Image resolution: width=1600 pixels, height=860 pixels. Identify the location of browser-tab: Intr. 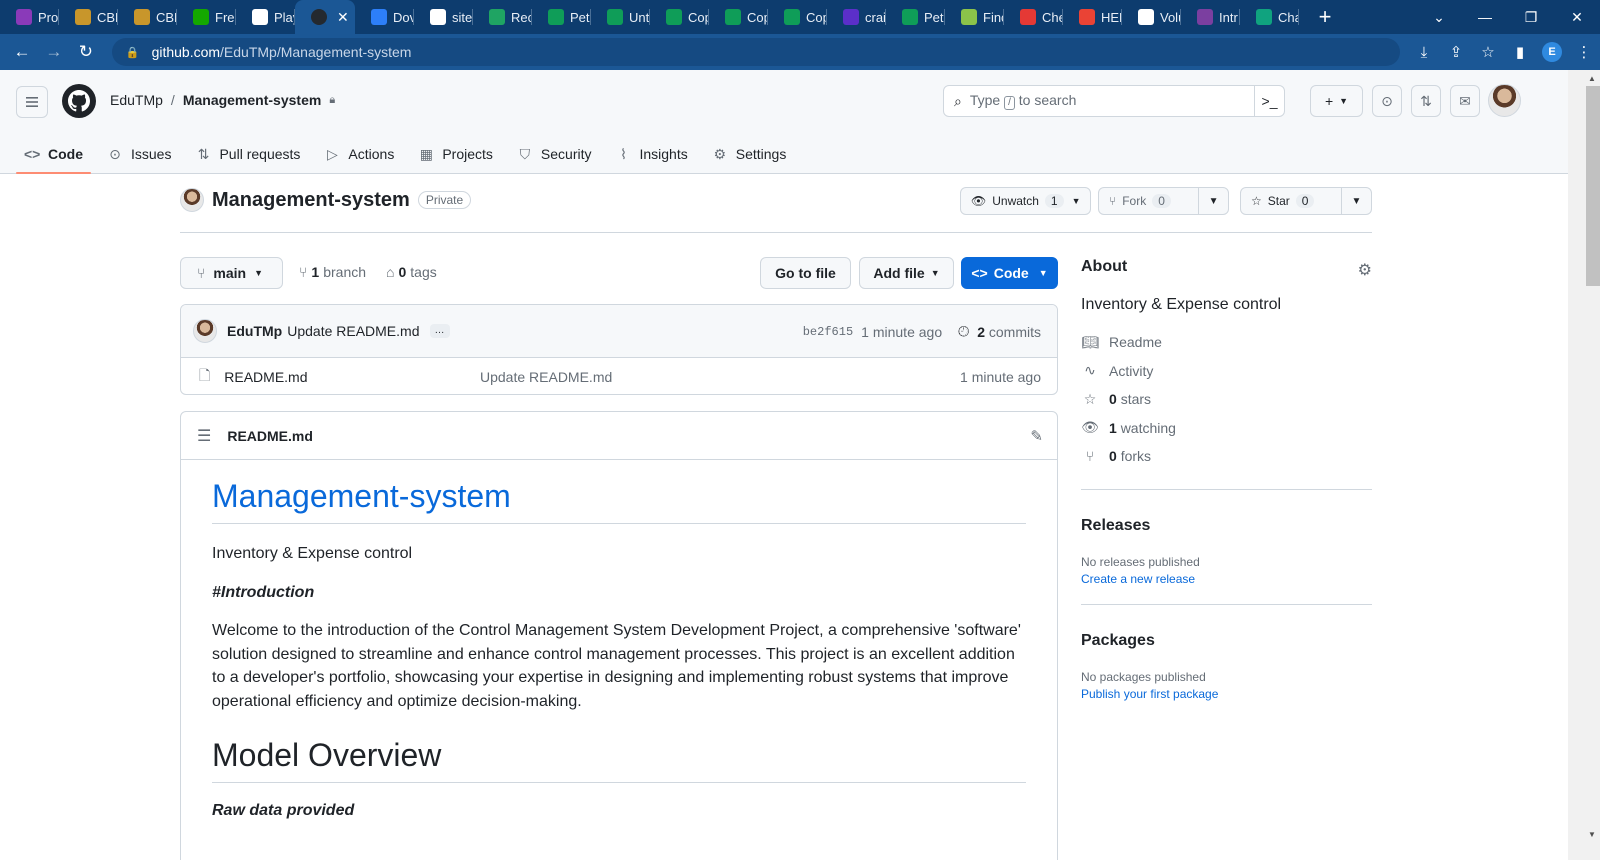
(1210, 17).